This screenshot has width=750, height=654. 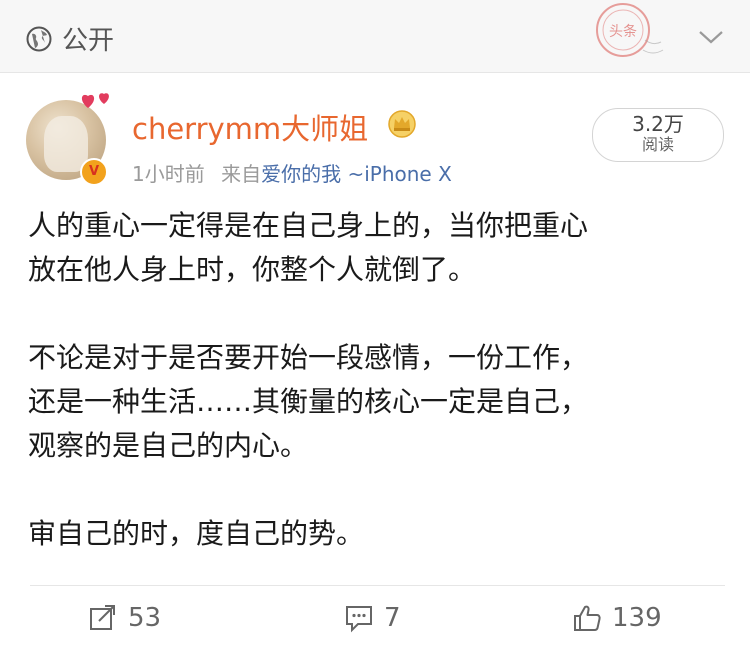 What do you see at coordinates (196, 533) in the screenshot?
I see `text-line: 审自己的时，度自己的势。` at bounding box center [196, 533].